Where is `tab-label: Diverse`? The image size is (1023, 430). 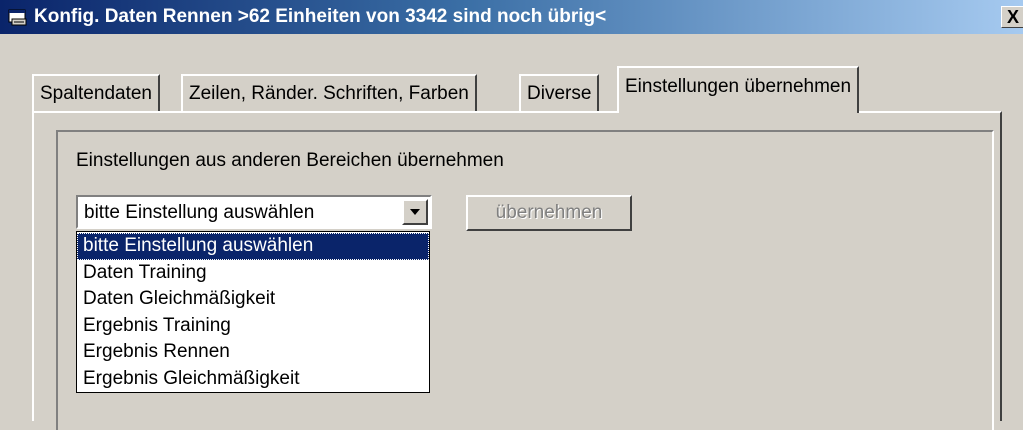
tab-label: Diverse is located at coordinates (559, 93).